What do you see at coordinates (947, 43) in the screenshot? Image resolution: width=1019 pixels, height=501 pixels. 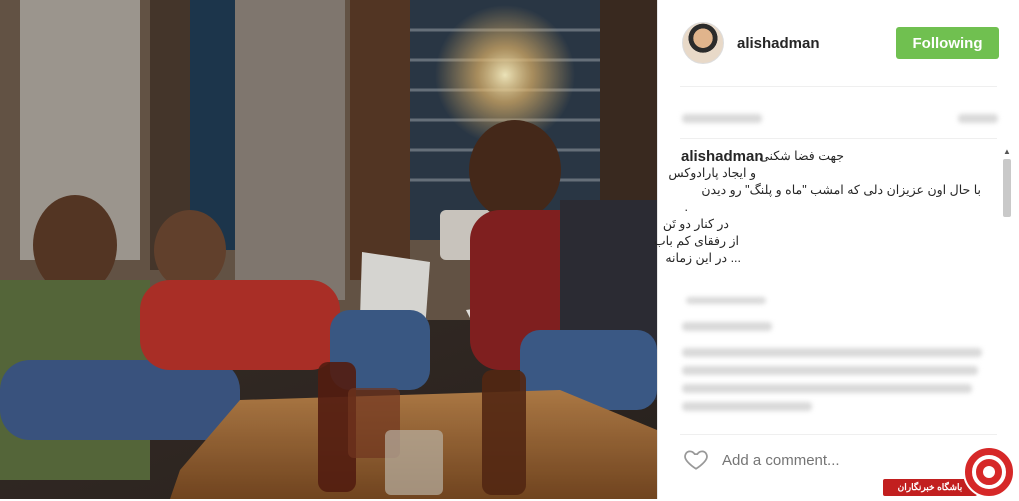 I see `following-button: Following` at bounding box center [947, 43].